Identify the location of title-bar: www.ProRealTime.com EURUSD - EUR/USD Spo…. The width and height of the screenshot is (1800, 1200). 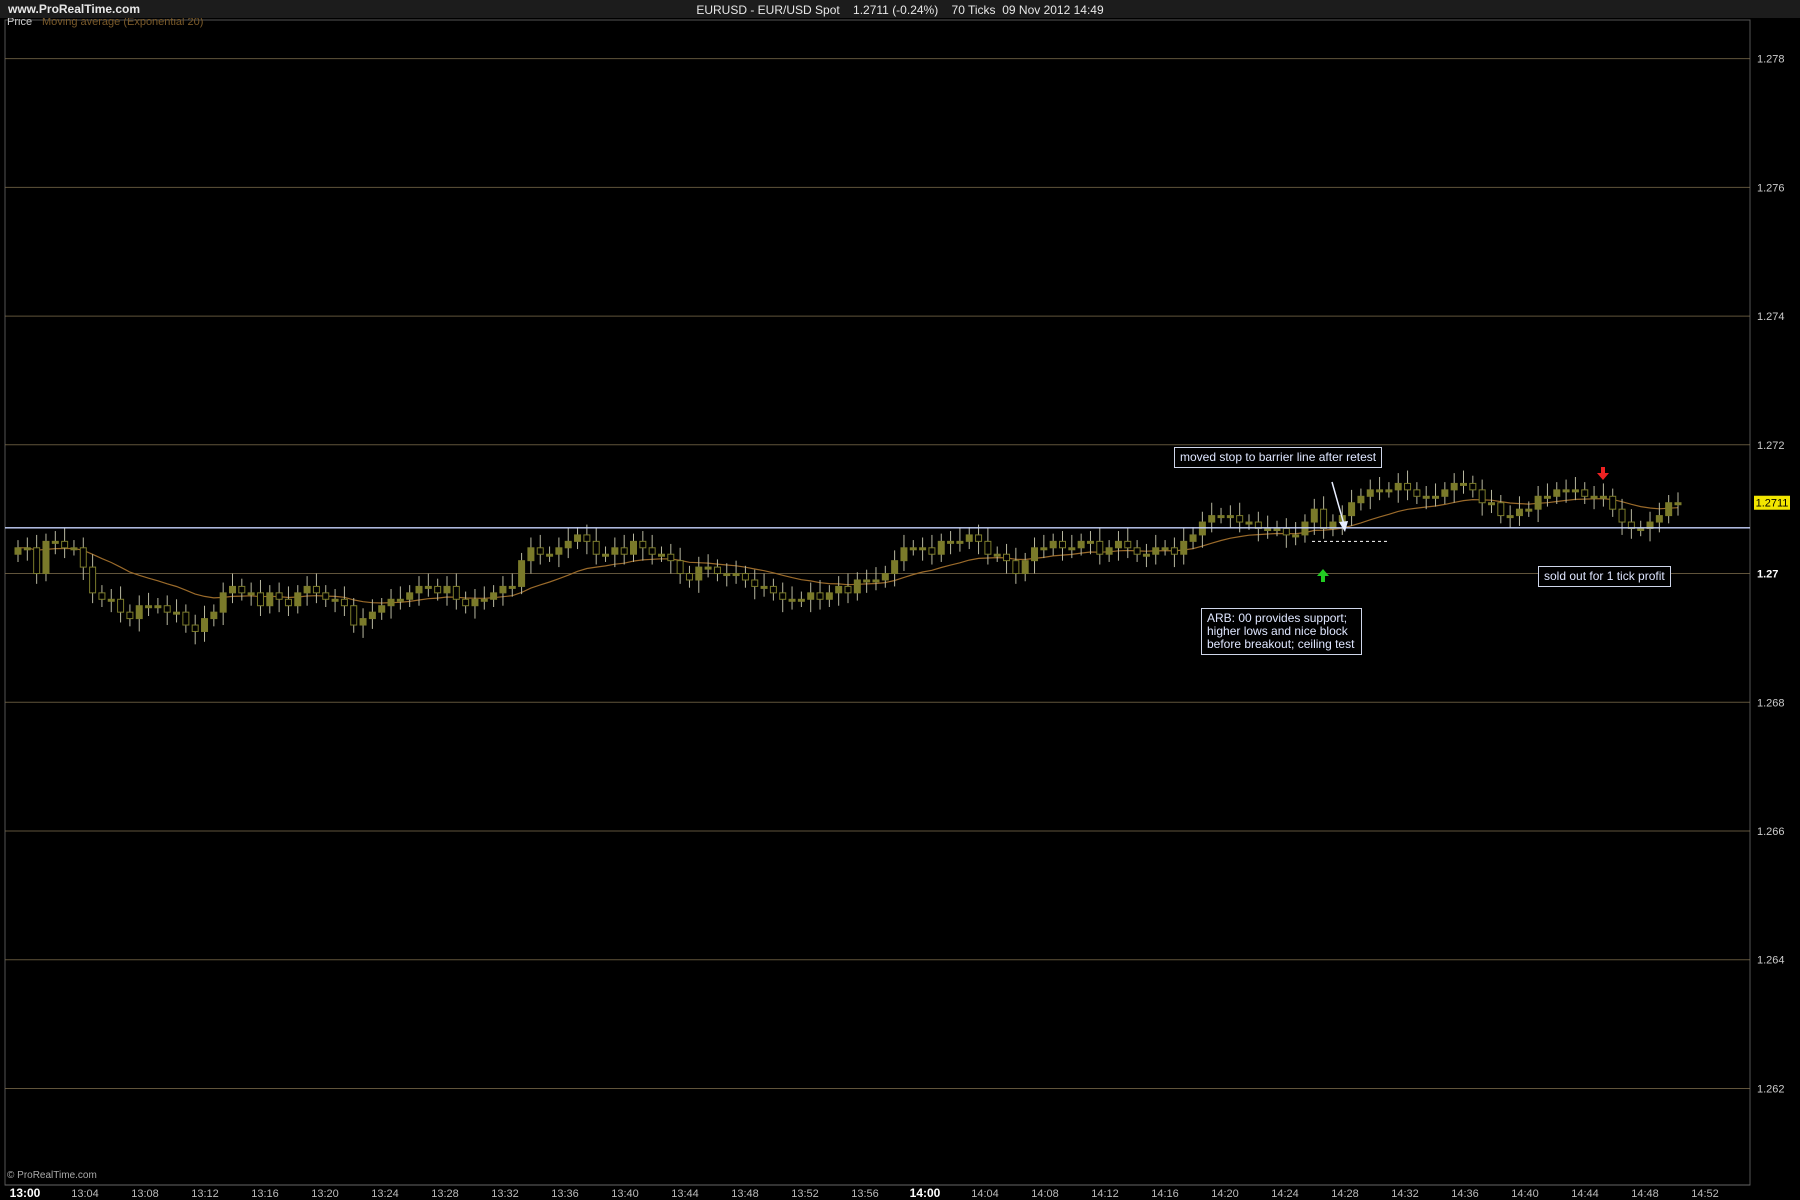
(900, 9).